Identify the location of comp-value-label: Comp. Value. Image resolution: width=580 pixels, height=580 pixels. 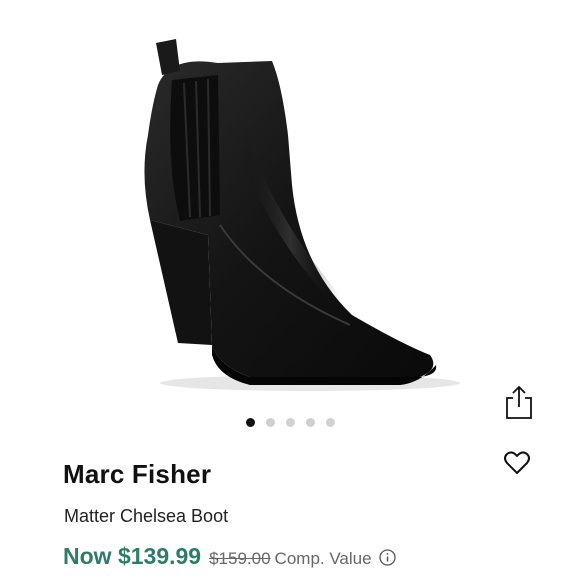
(323, 558).